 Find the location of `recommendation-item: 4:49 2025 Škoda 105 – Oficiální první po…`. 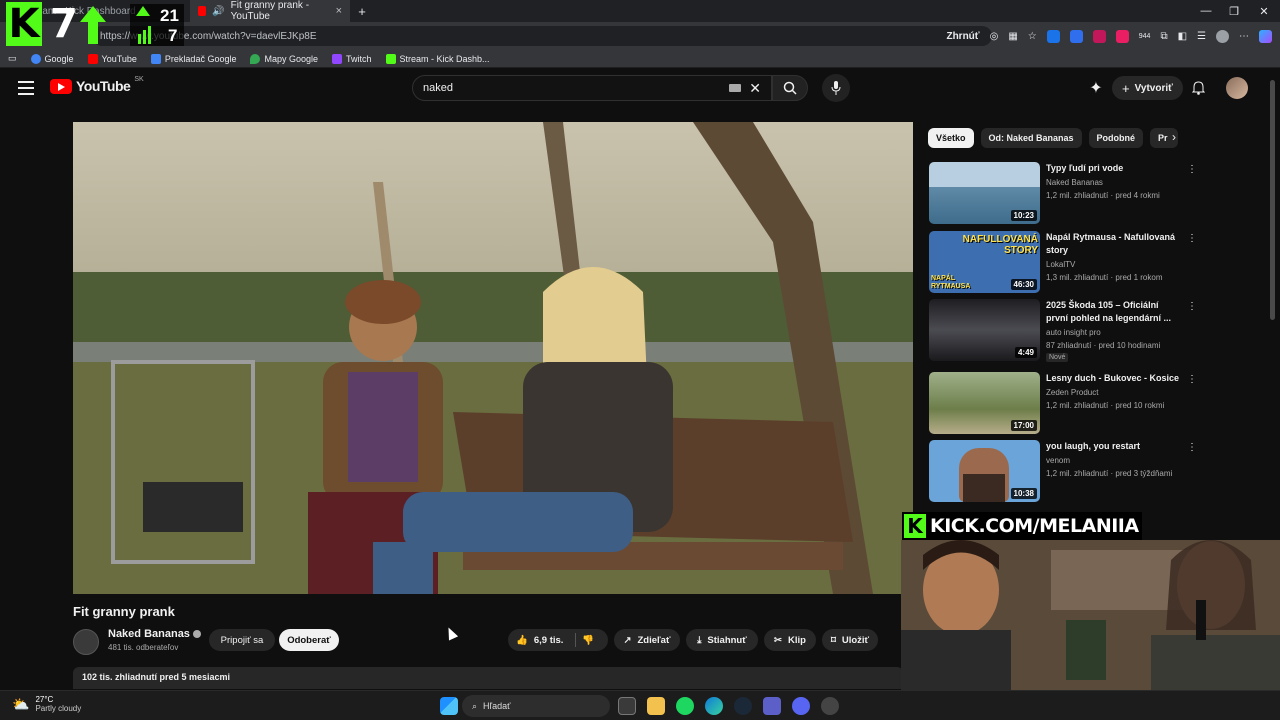

recommendation-item: 4:49 2025 Škoda 105 – Oficiální první po… is located at coordinates (1064, 330).